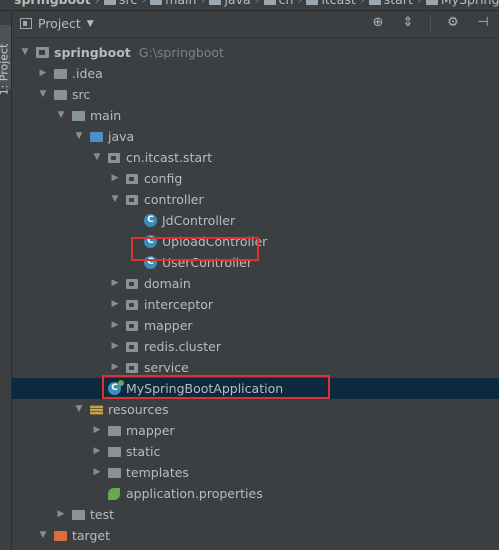 Image resolution: width=499 pixels, height=550 pixels. What do you see at coordinates (194, 493) in the screenshot?
I see `tree-node-text: application.properties` at bounding box center [194, 493].